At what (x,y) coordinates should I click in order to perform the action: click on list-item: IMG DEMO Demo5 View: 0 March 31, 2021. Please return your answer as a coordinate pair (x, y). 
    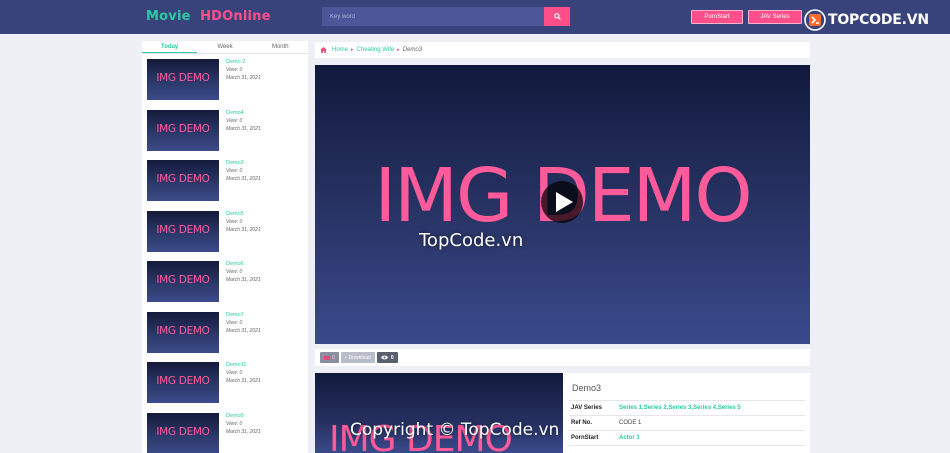
    Looking at the image, I should click on (227, 232).